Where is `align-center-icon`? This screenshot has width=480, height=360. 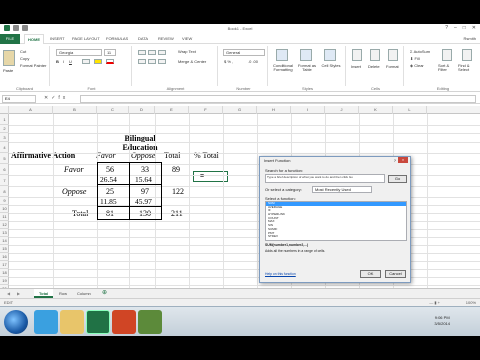
align-center-icon is located at coordinates (152, 61).